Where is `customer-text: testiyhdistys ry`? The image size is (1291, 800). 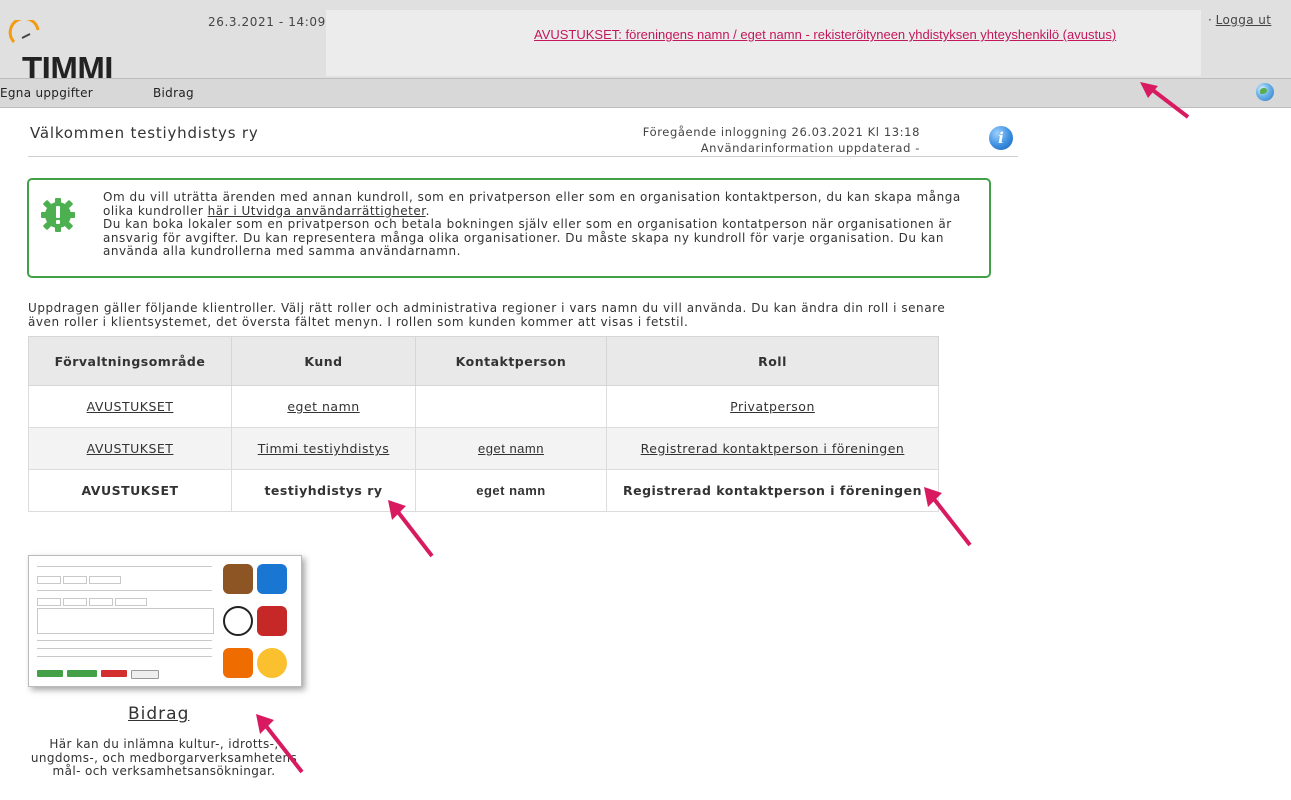 customer-text: testiyhdistys ry is located at coordinates (323, 490).